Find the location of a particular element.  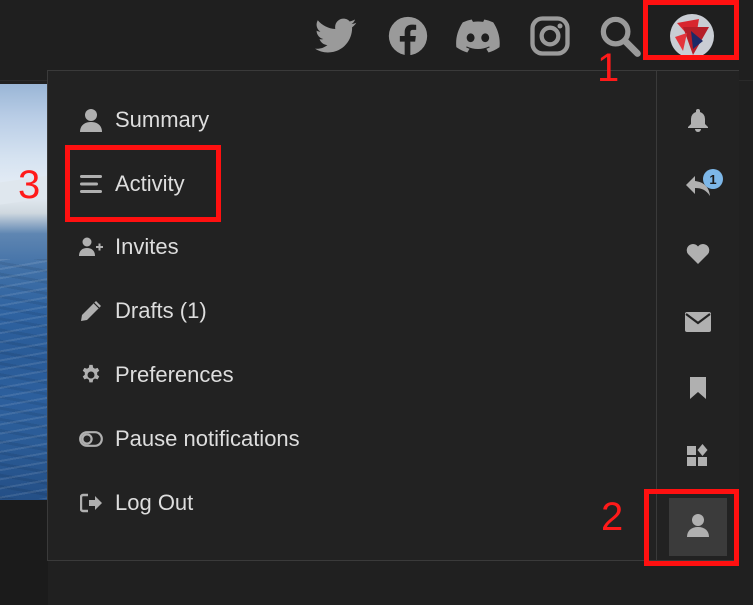

menu-item-drafts: Drafts (1) is located at coordinates (142, 311).